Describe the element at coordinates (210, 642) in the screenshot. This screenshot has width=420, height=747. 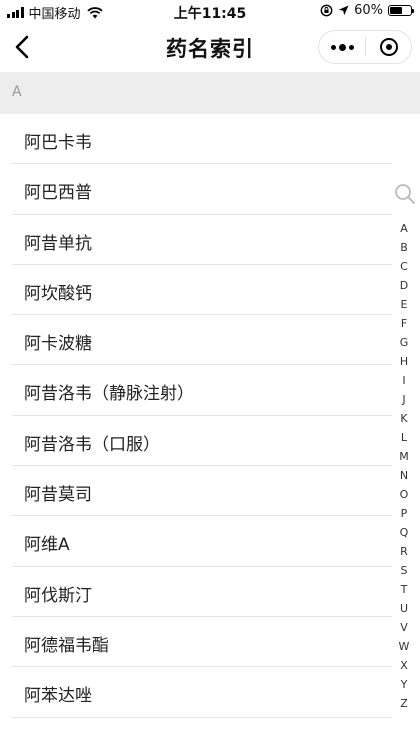
I see `list-item: 阿德福韦酯` at that location.